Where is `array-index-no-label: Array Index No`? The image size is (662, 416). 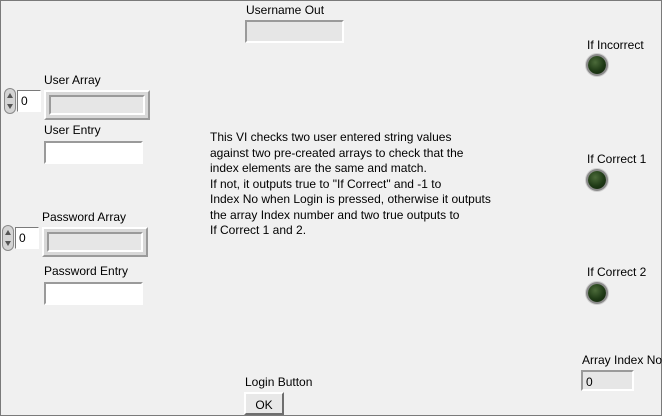 array-index-no-label: Array Index No is located at coordinates (622, 360).